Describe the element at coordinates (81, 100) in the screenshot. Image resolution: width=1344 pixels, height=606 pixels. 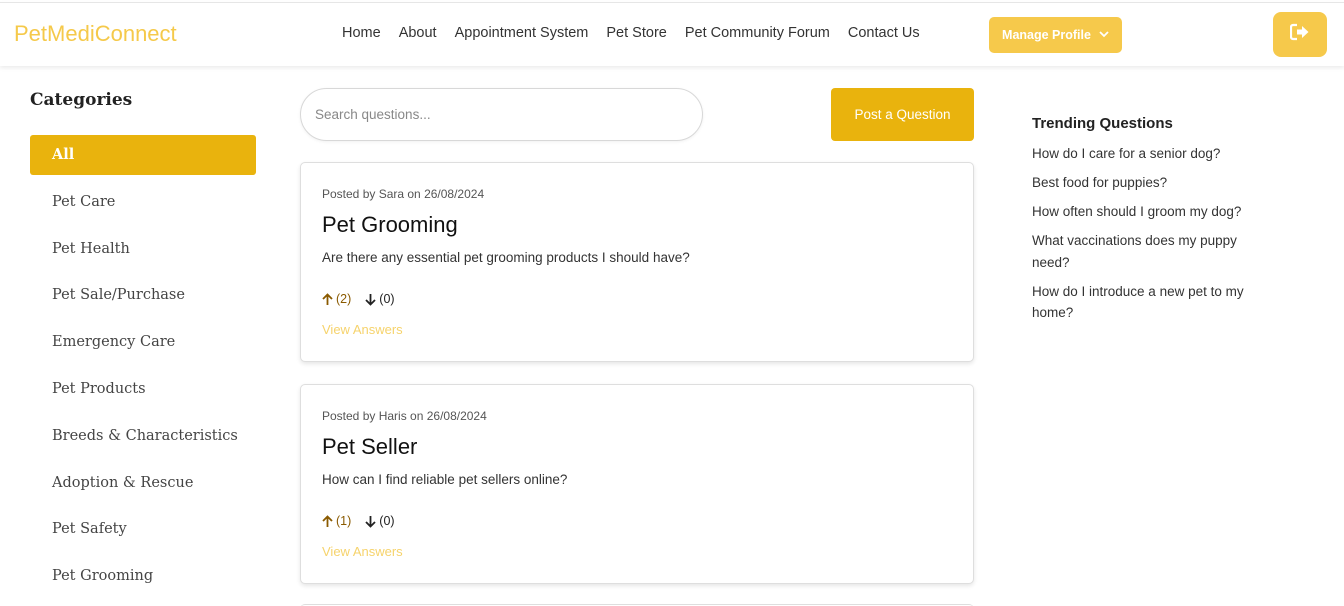
I see `categories-title: Categories` at that location.